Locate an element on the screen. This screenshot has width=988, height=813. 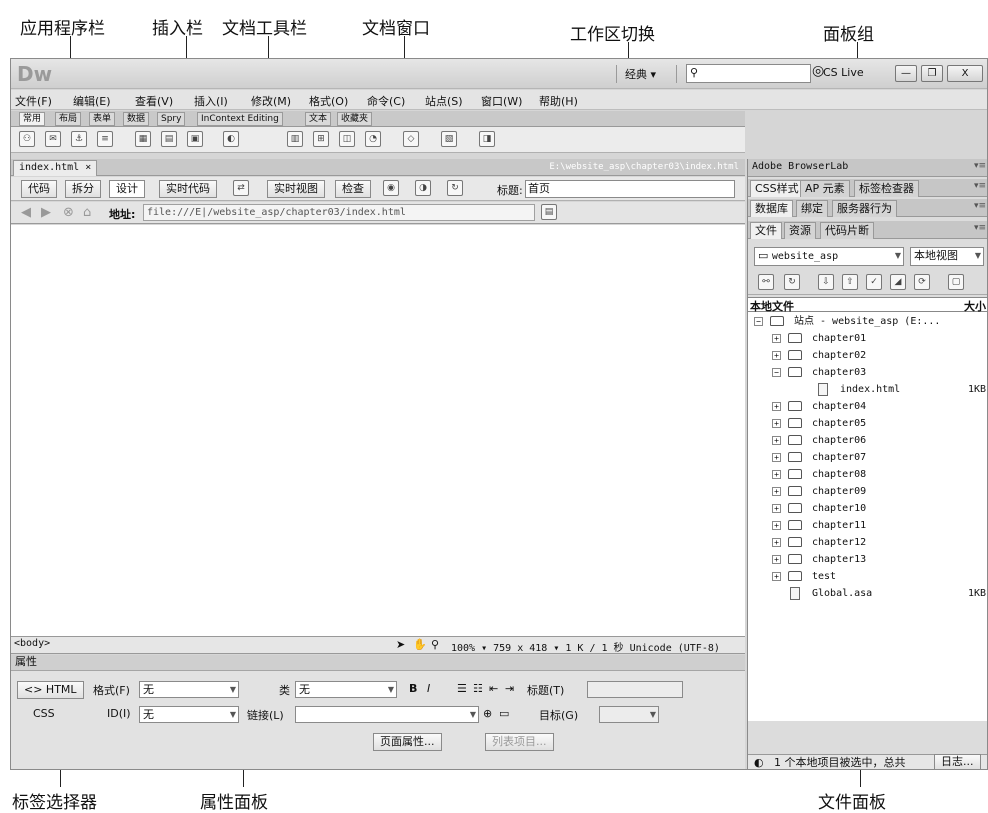
code-view-button: 代码 is located at coordinates (39, 189).